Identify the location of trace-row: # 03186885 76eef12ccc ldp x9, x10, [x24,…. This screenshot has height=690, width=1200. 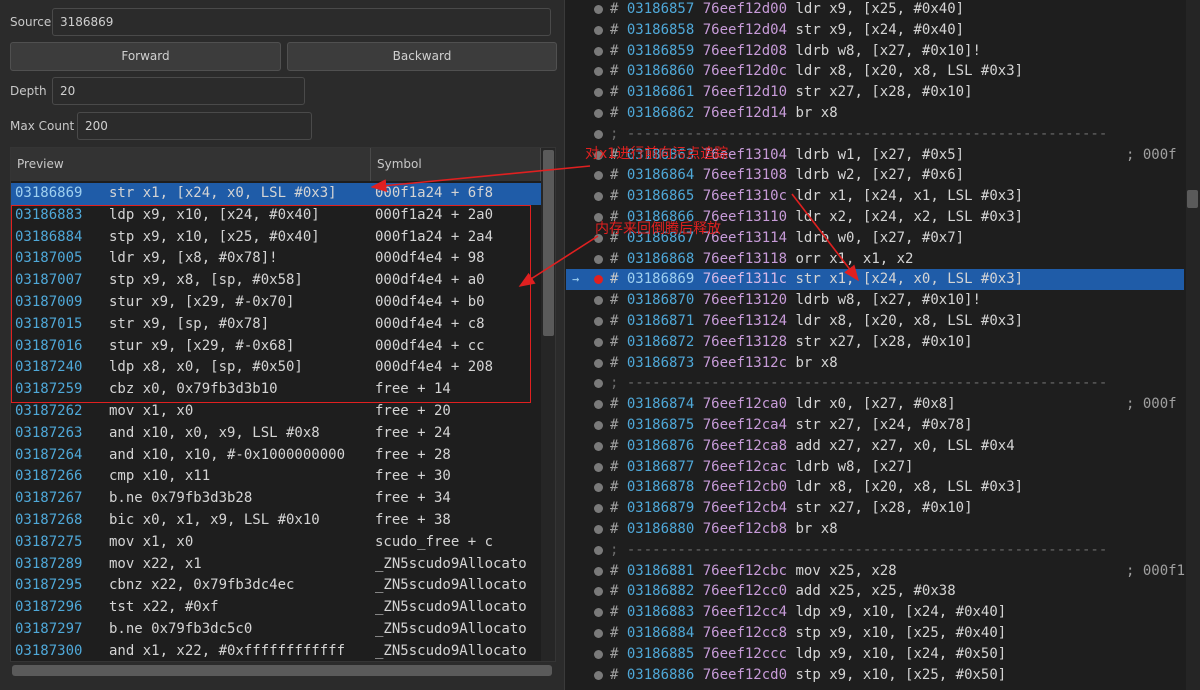
(875, 654).